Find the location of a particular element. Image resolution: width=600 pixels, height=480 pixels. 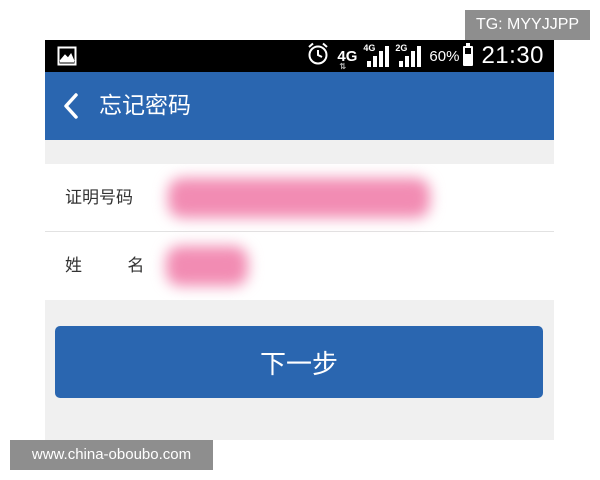

page-title: 忘记密码 is located at coordinates (145, 106).